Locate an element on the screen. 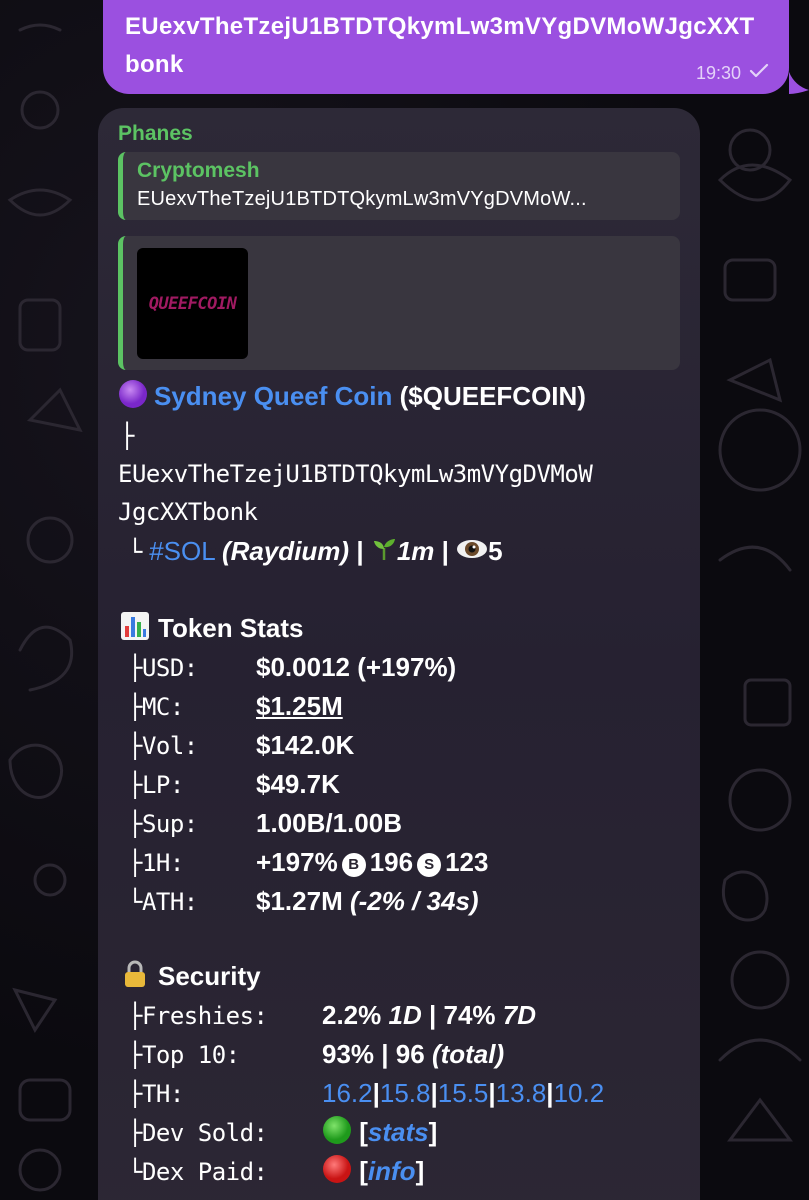 Image resolution: width=809 pixels, height=1200 pixels. security-heading: Security is located at coordinates (190, 978).